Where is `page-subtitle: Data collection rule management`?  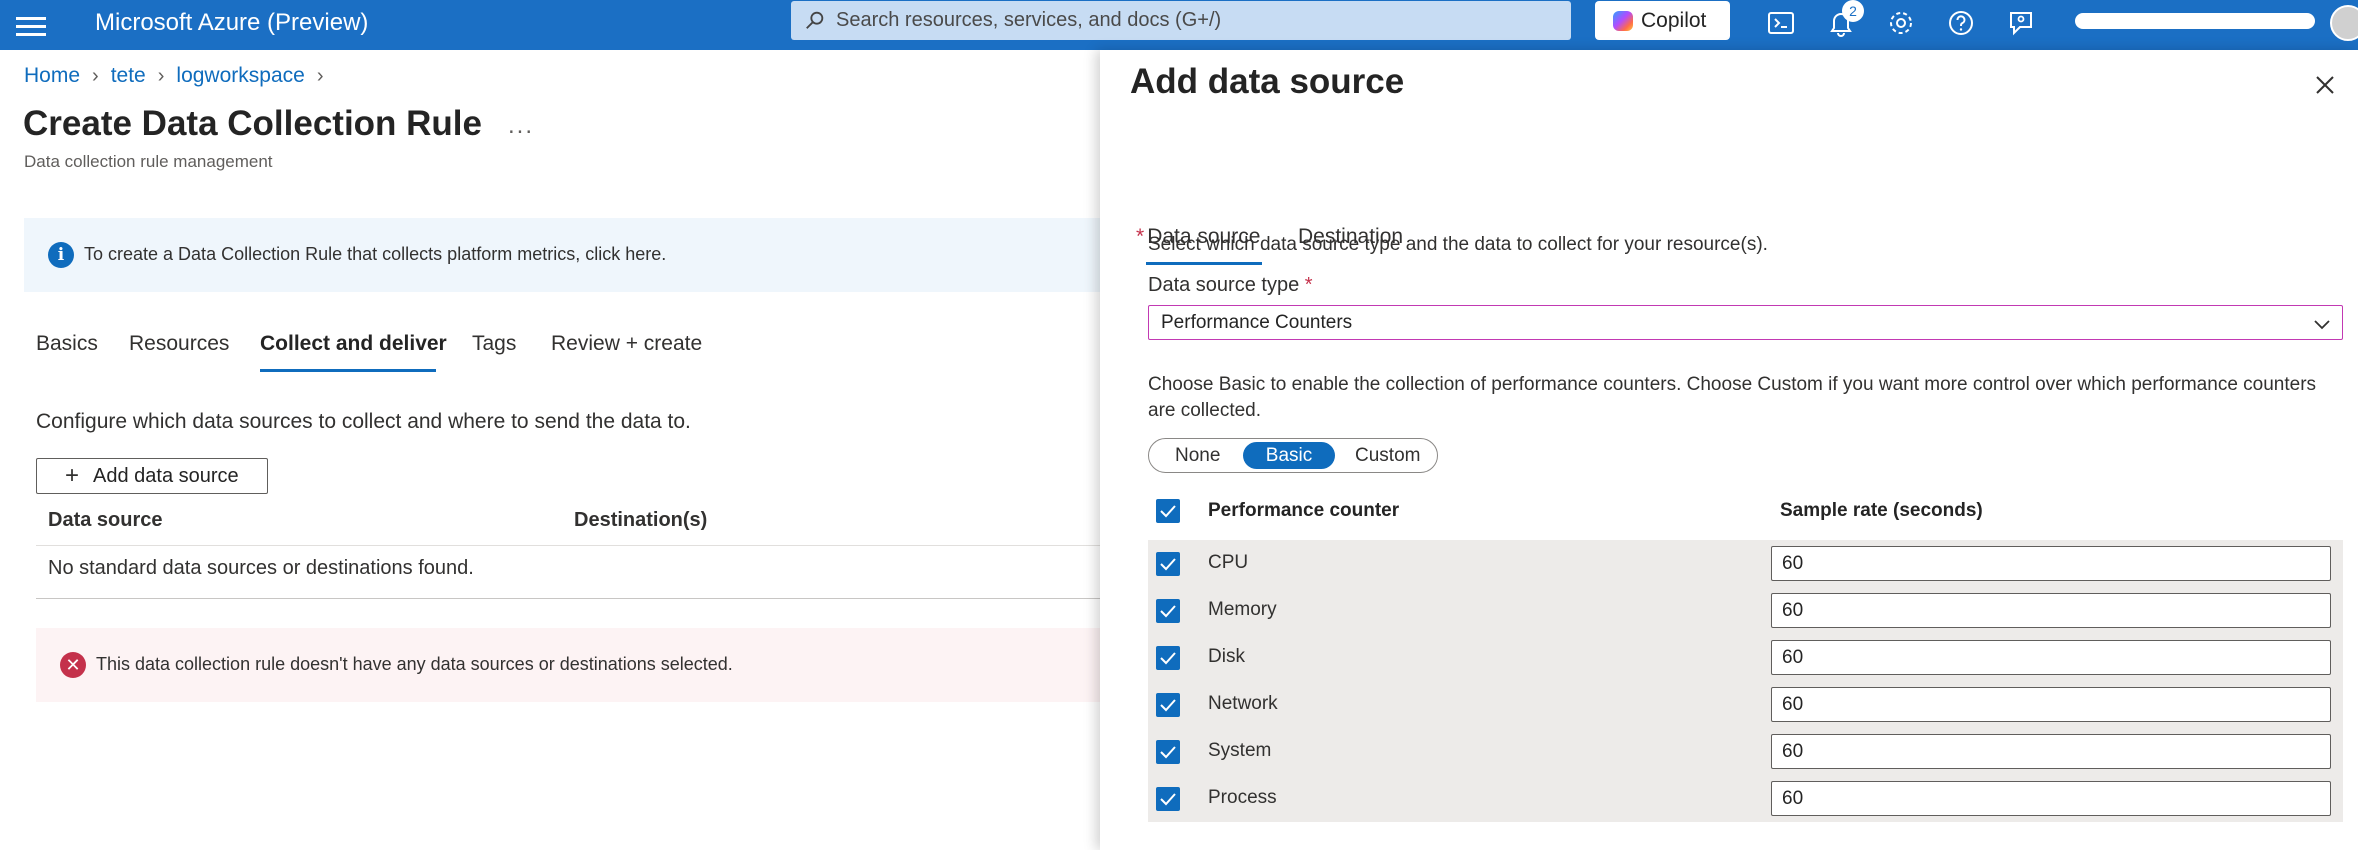
page-subtitle: Data collection rule management is located at coordinates (148, 161).